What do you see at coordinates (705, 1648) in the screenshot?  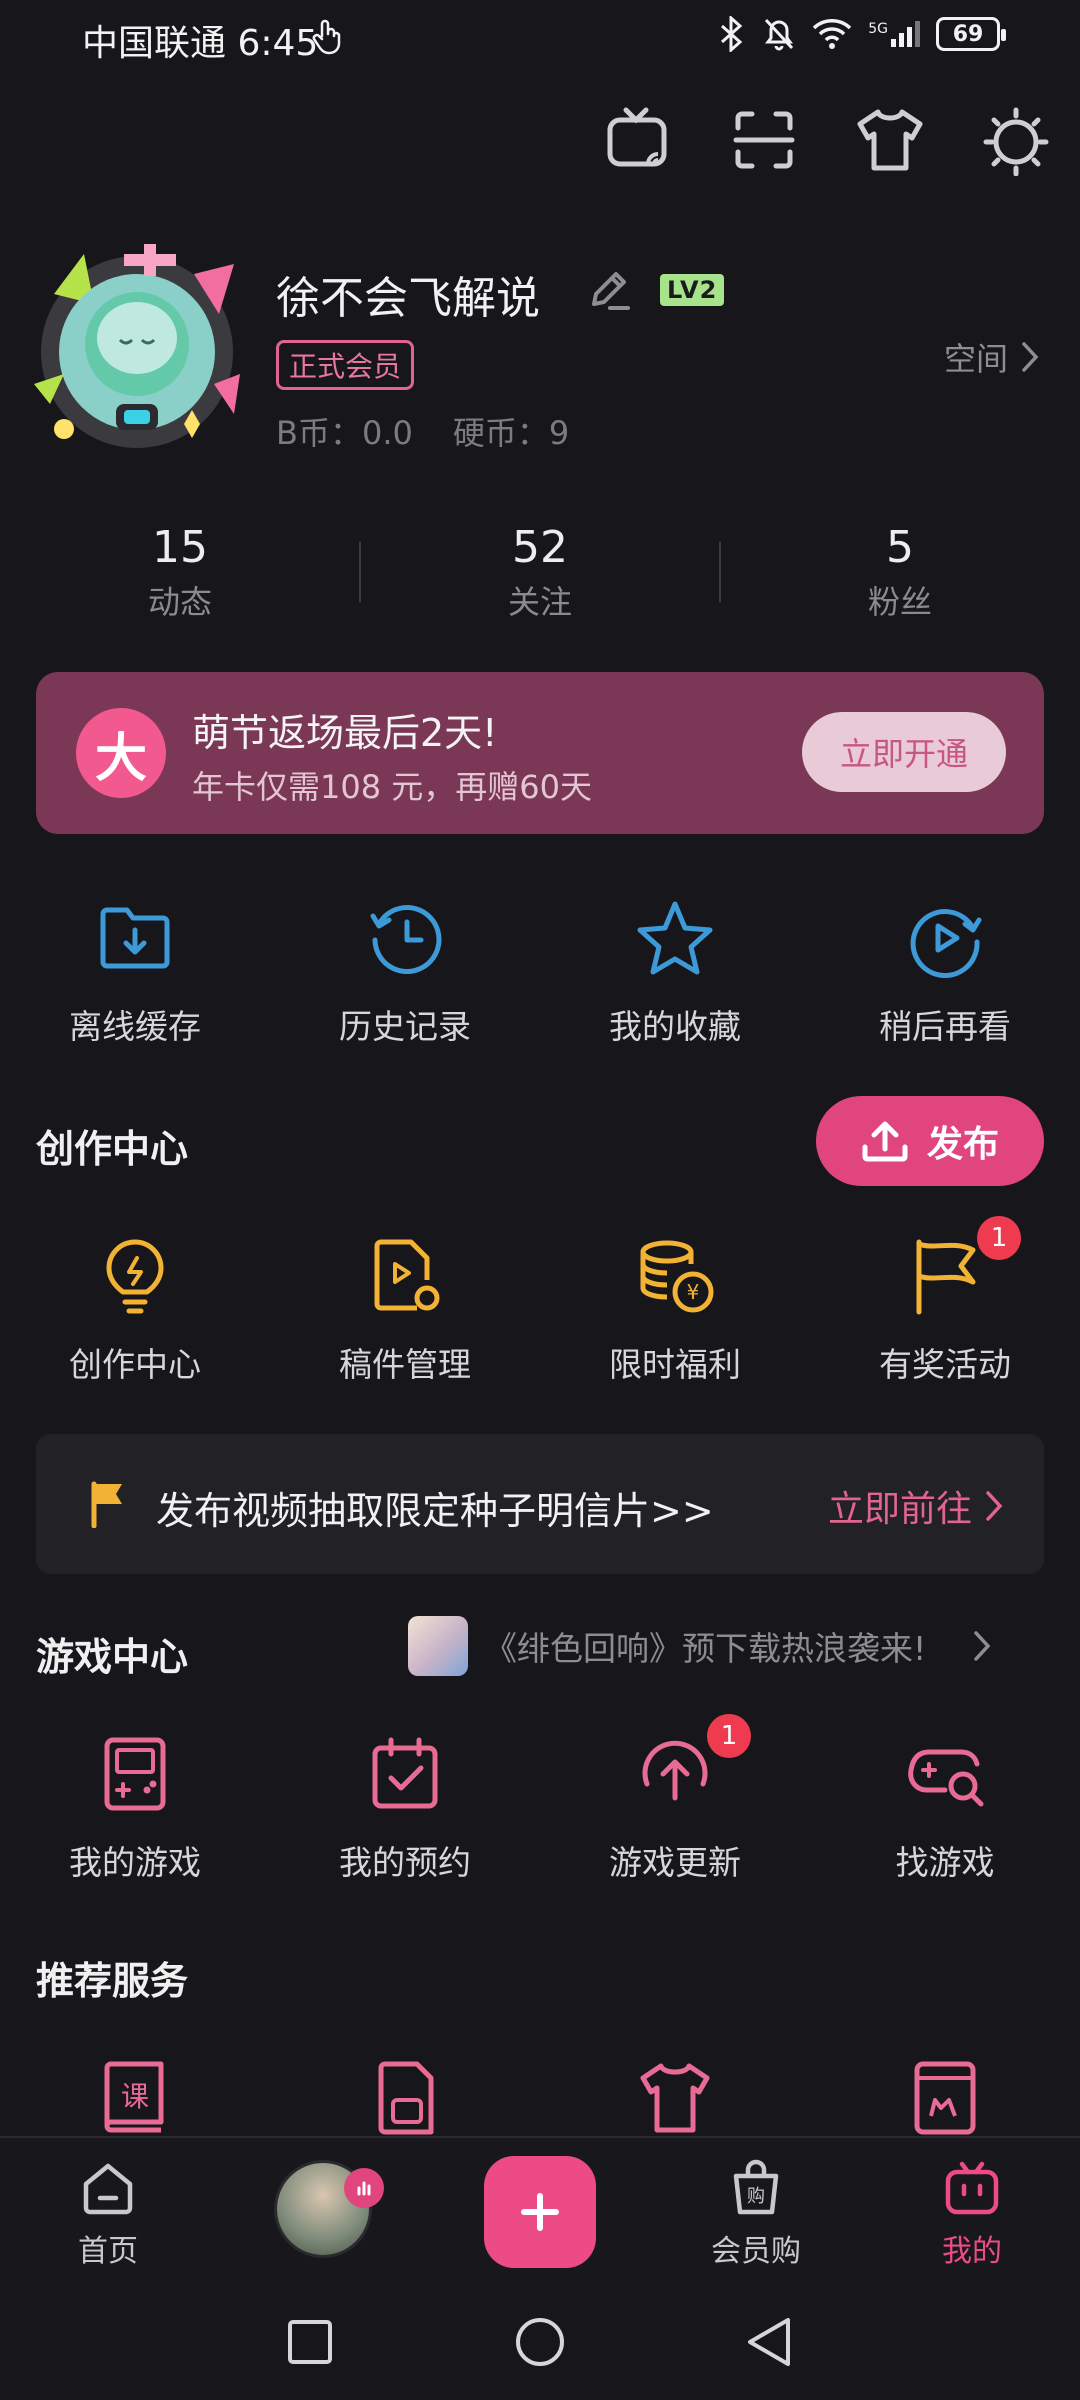 I see `game-promo-text: 《绯色回响》预下载热浪袭来!` at bounding box center [705, 1648].